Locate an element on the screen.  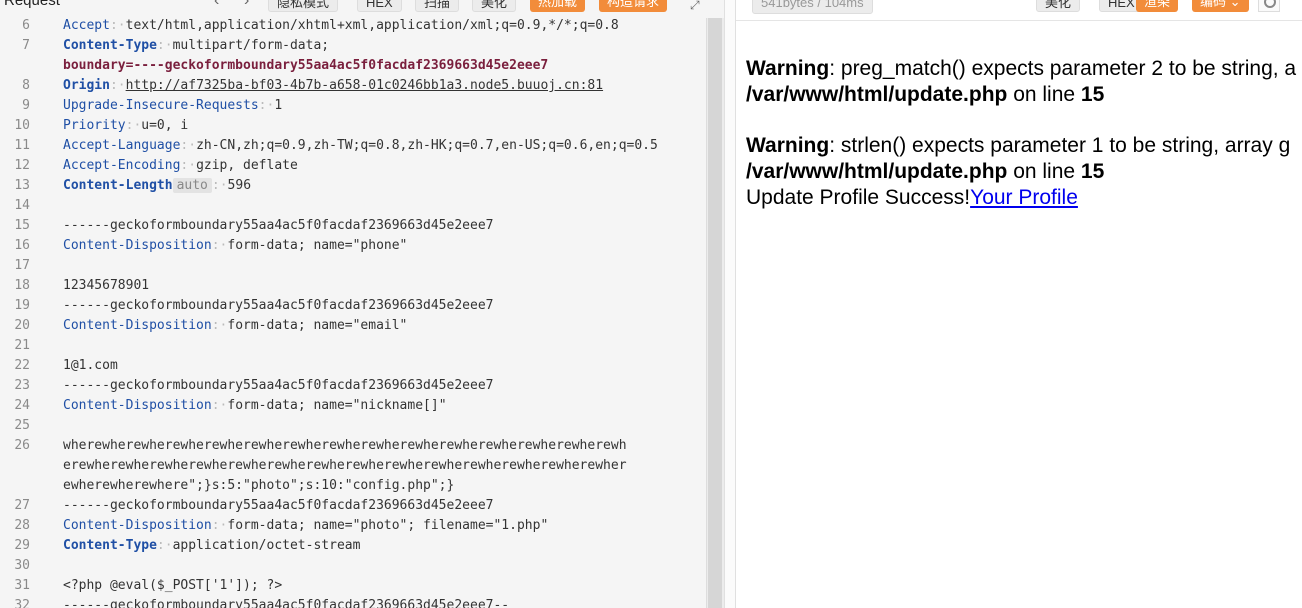
line-number: 12 is located at coordinates (22, 165).